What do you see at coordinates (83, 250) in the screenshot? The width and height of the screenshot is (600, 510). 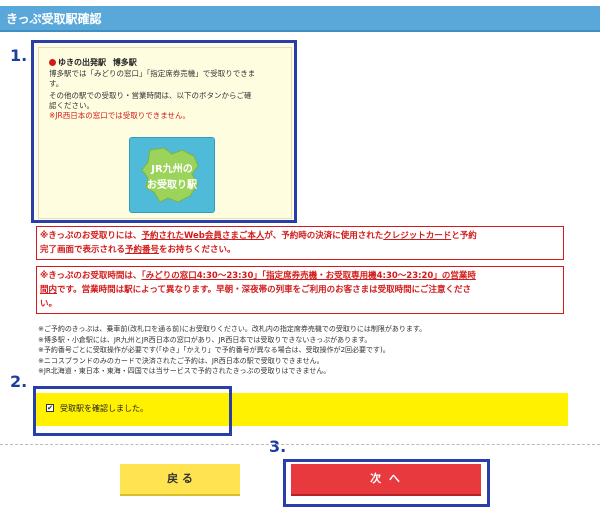 I see `notice-text: 完了画面で表示される` at bounding box center [83, 250].